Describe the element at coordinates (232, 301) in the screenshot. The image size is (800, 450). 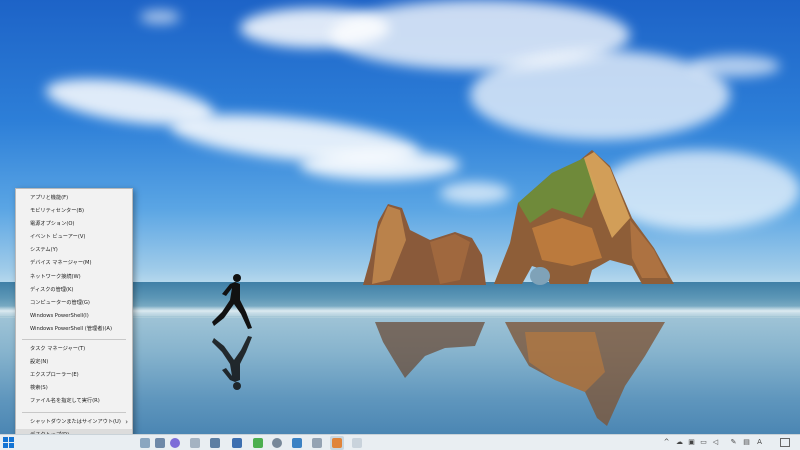
I see `runner-silhouette` at that location.